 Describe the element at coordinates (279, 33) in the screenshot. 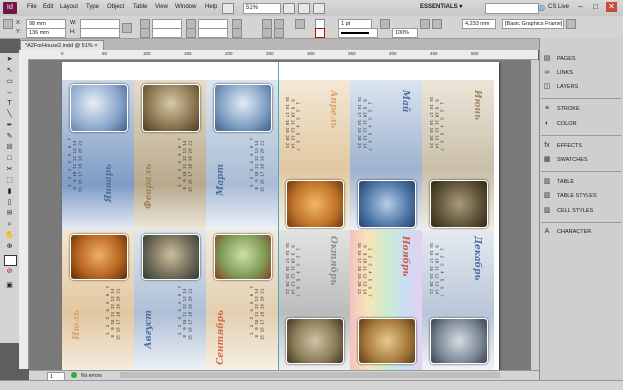

I see `select-next-icon` at that location.